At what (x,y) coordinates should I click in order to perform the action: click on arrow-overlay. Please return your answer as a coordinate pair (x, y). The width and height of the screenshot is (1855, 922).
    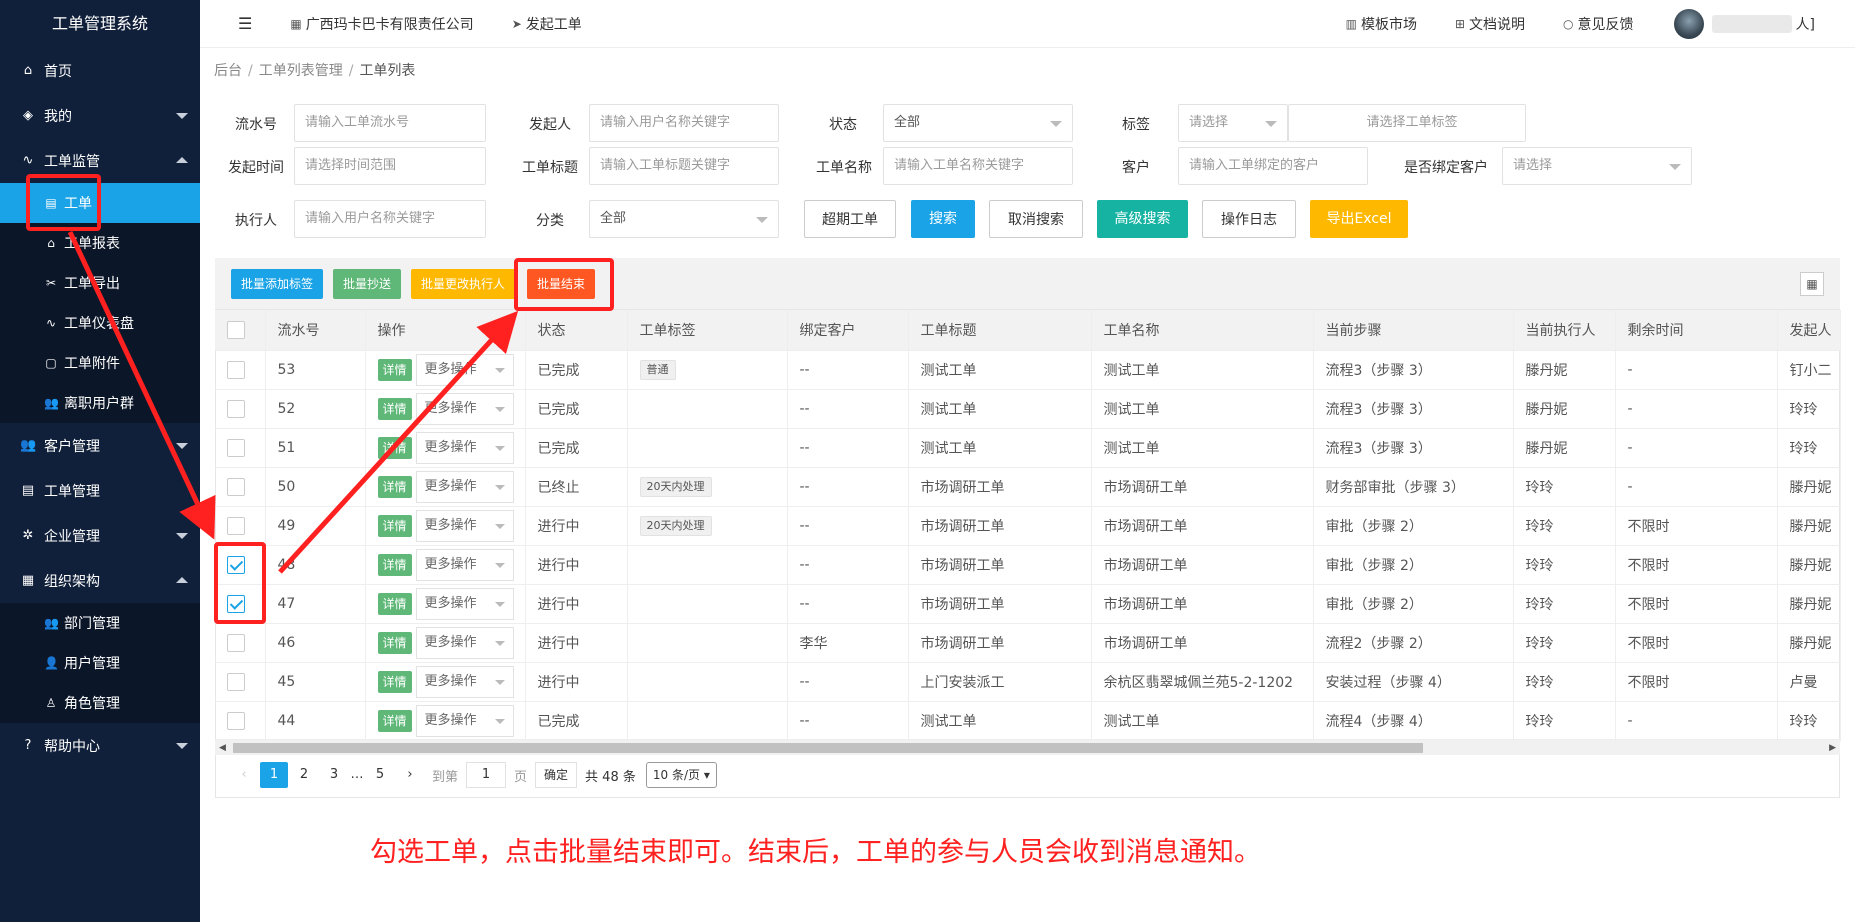
    Looking at the image, I should click on (293, 402).